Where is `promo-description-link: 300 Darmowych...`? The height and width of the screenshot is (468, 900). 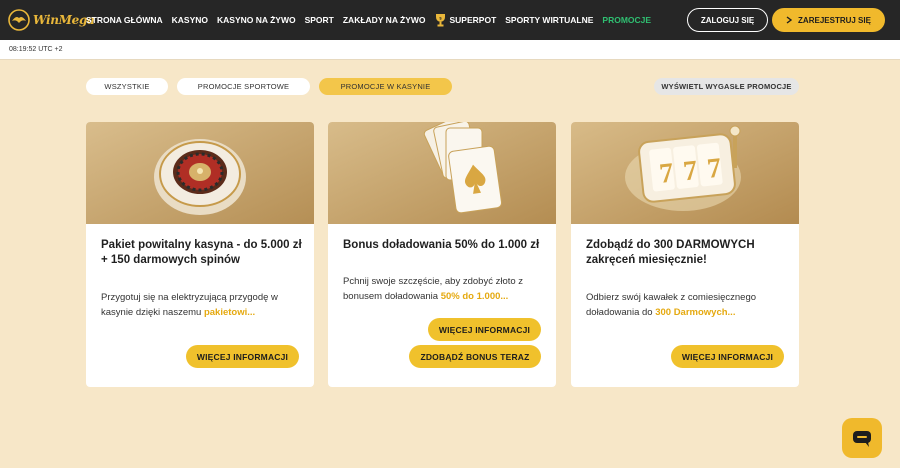 promo-description-link: 300 Darmowych... is located at coordinates (695, 312).